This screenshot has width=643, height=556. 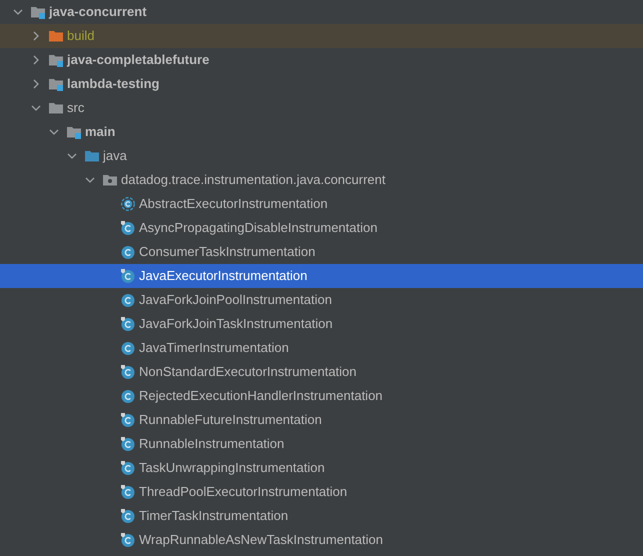 I want to click on tree-item-label: lambda-testing, so click(x=113, y=84).